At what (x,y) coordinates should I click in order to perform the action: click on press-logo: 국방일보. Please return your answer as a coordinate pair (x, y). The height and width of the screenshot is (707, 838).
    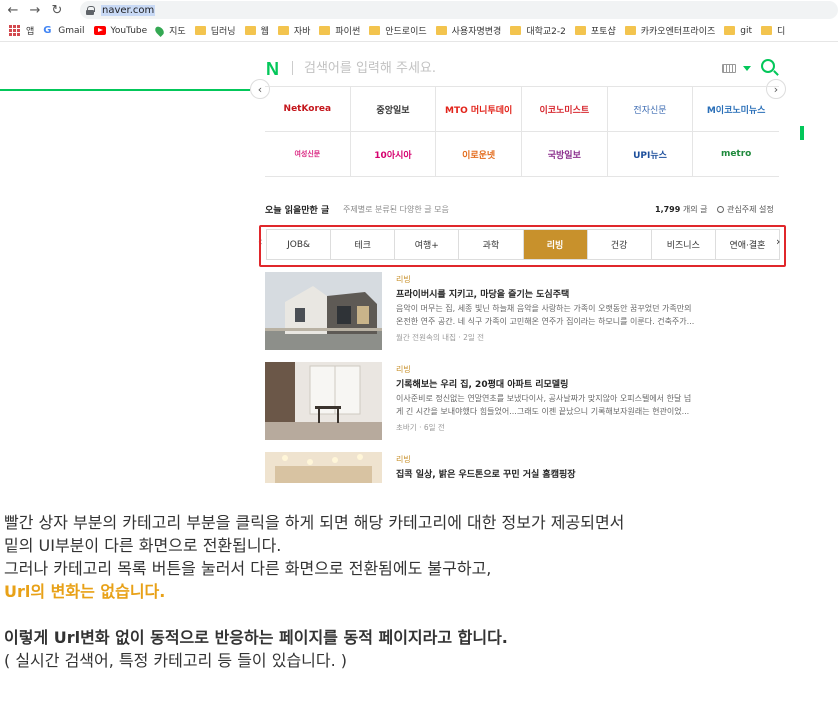
    Looking at the image, I should click on (564, 154).